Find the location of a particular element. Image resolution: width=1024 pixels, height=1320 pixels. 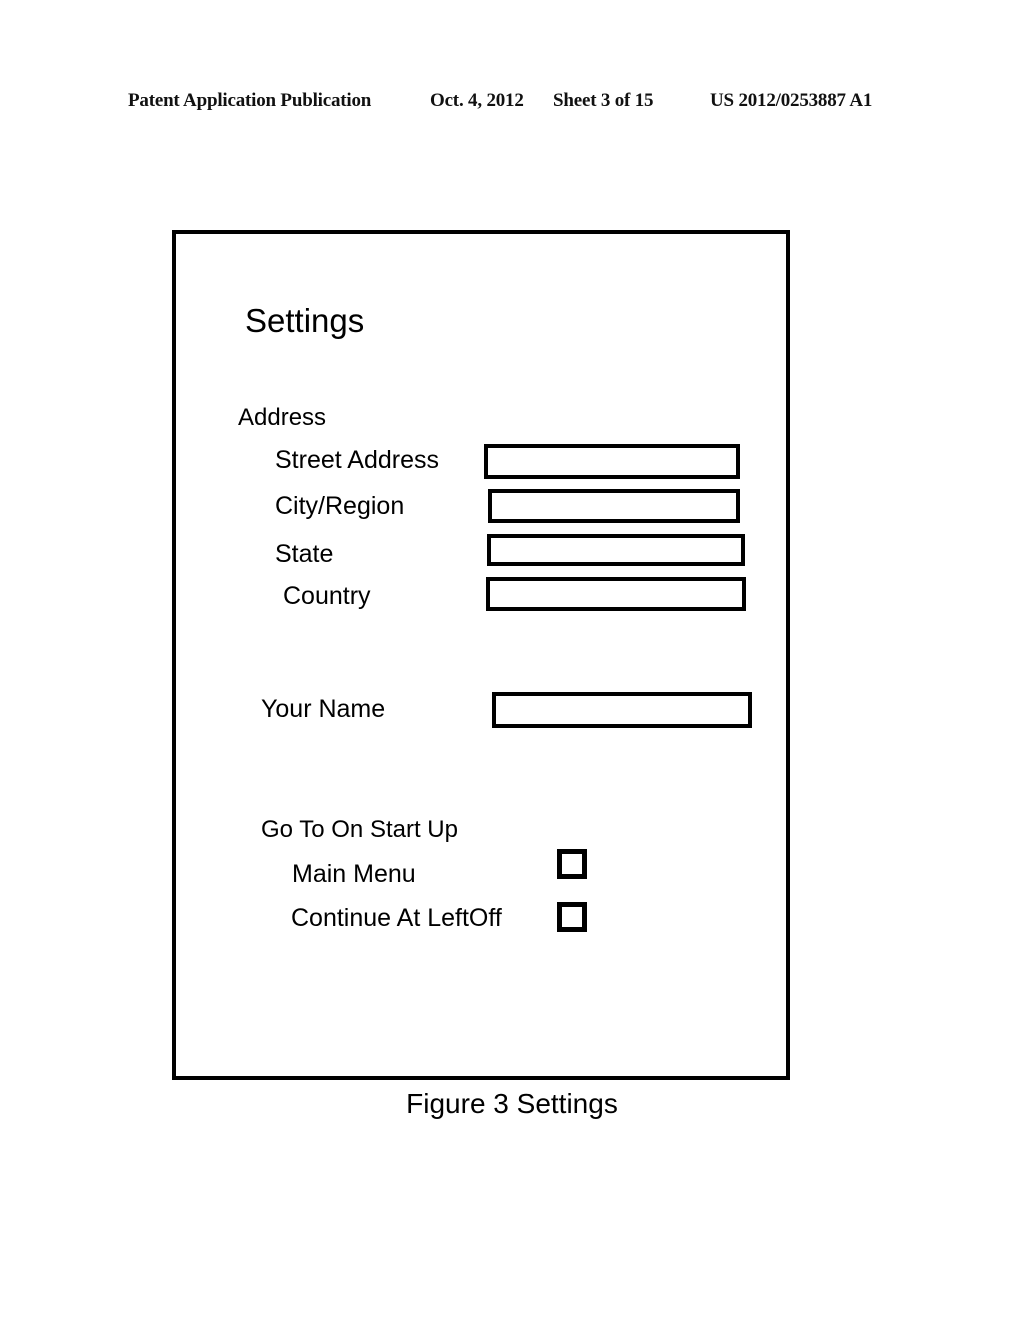

header-publication-date: Oct. 4, 2012 is located at coordinates (477, 100).